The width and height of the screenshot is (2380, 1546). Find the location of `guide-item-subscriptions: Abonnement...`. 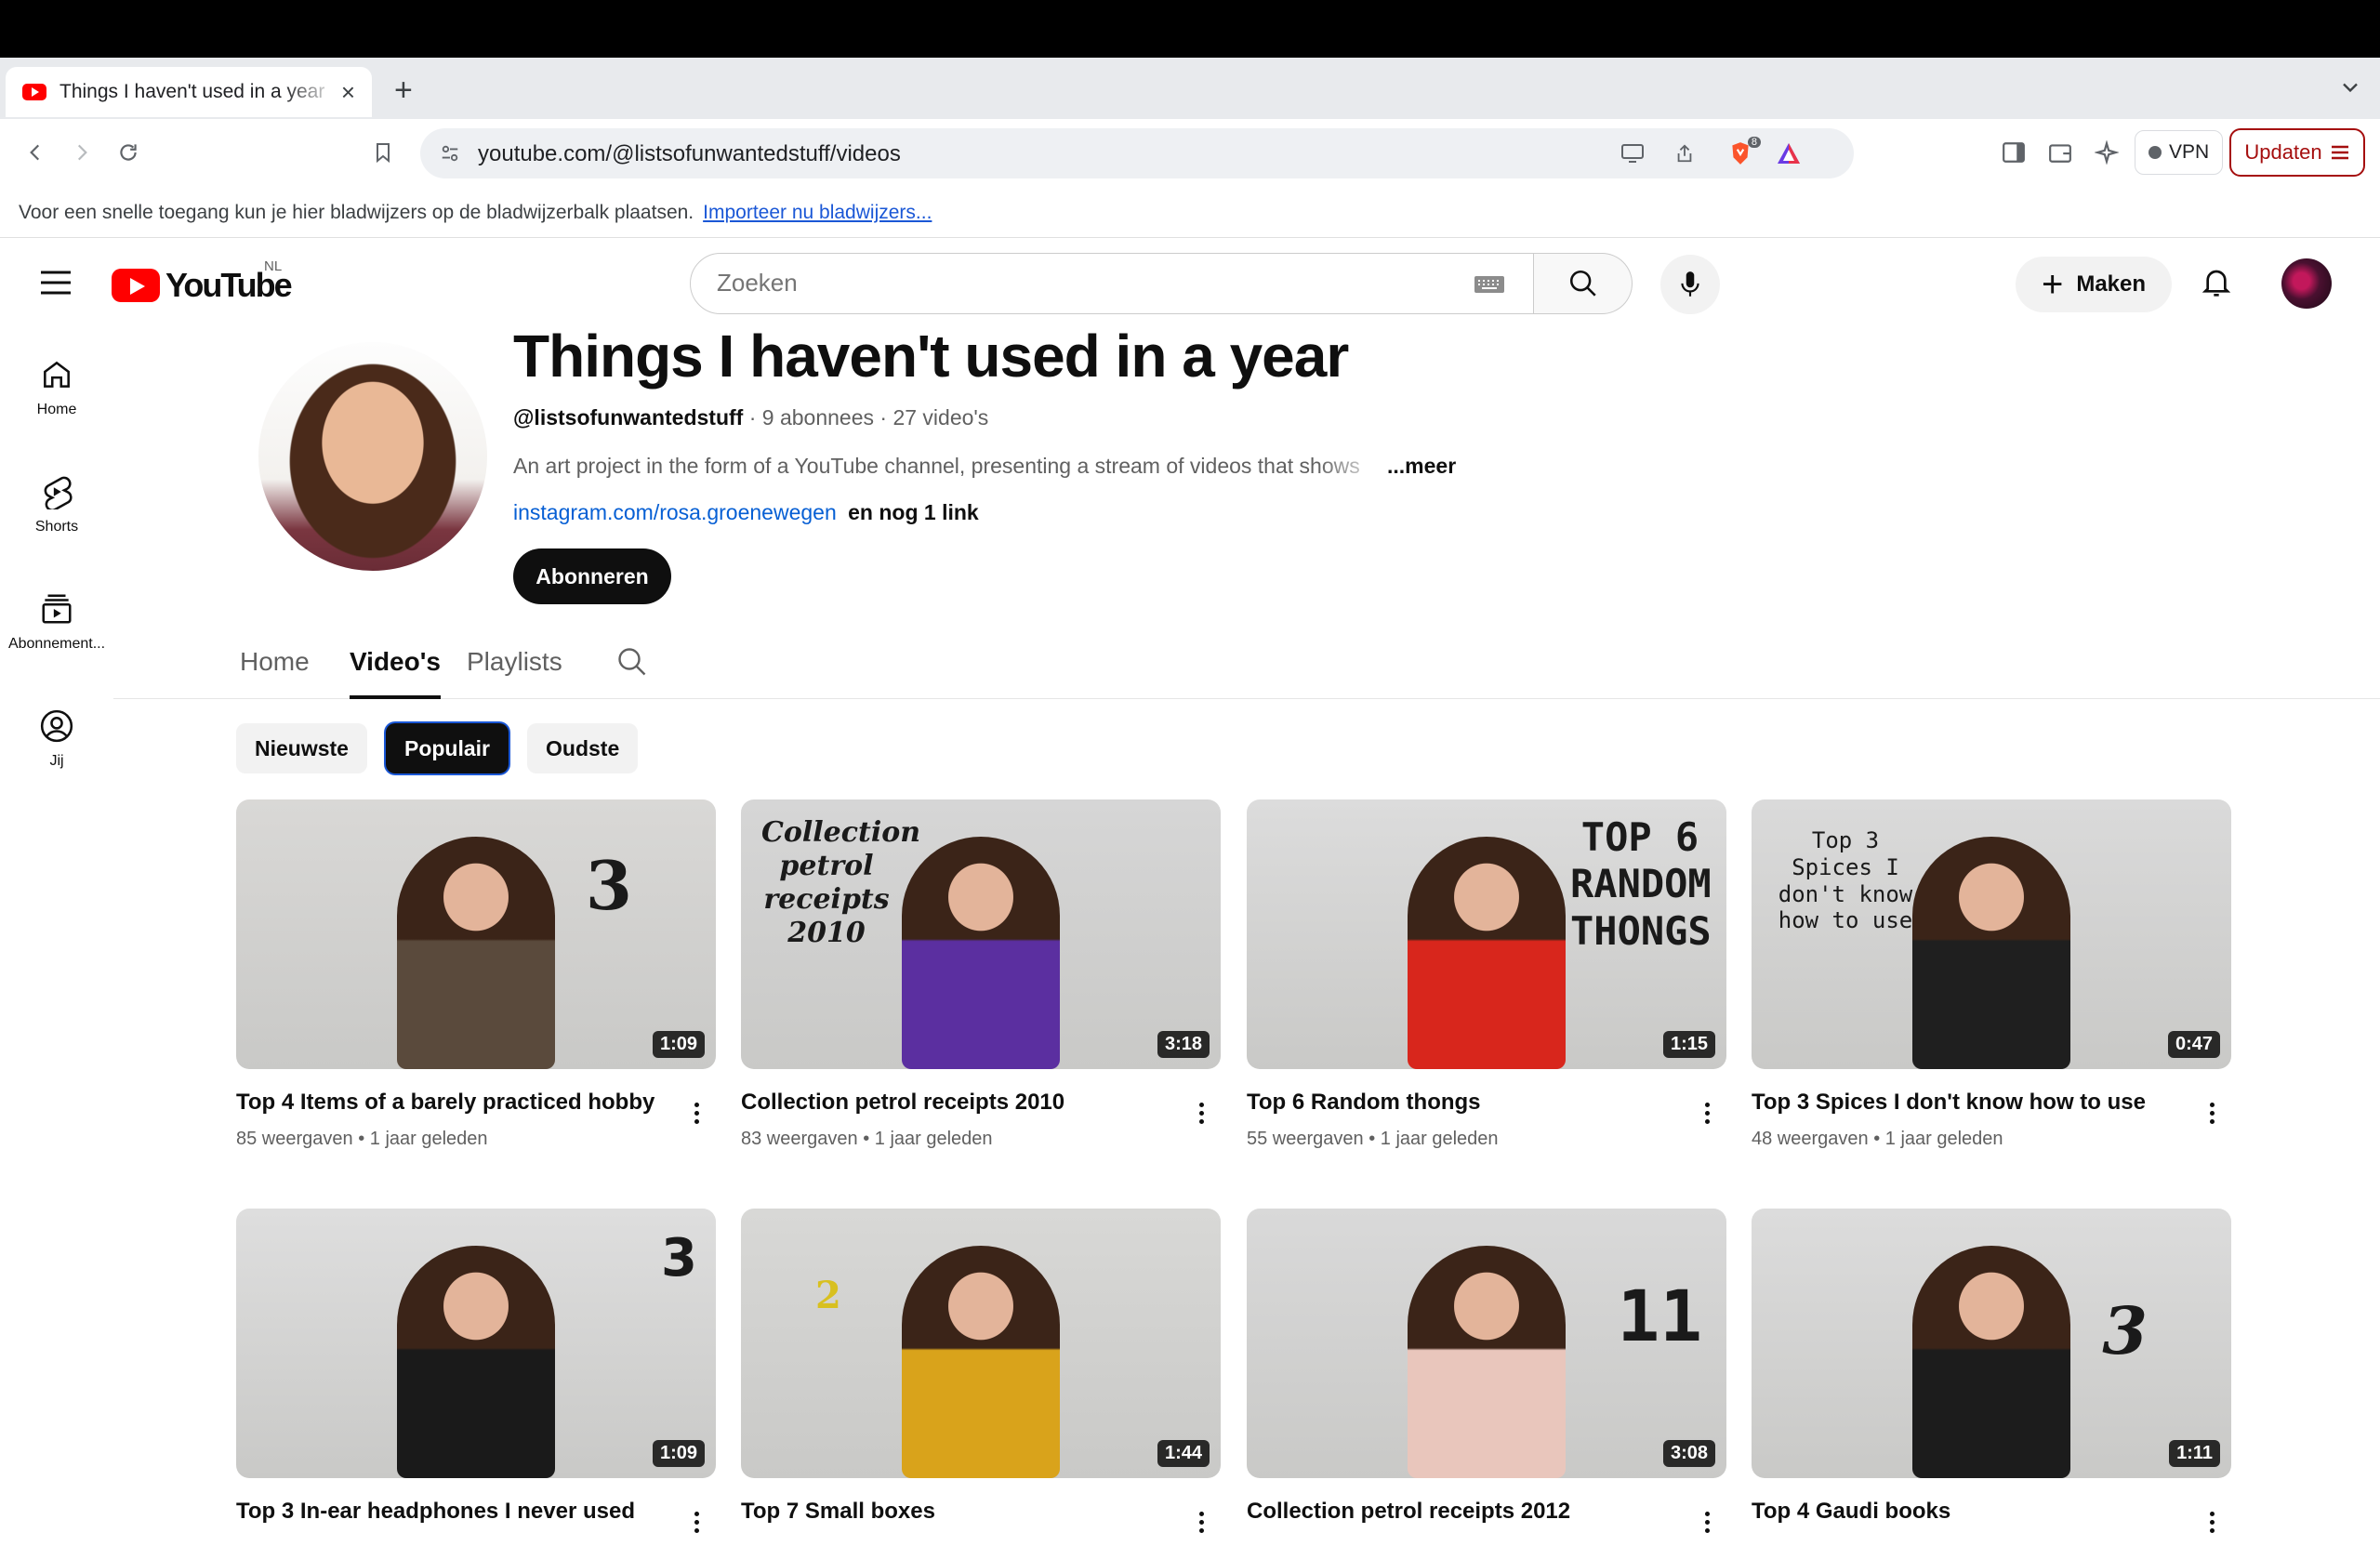

guide-item-subscriptions: Abonnement... is located at coordinates (56, 622).